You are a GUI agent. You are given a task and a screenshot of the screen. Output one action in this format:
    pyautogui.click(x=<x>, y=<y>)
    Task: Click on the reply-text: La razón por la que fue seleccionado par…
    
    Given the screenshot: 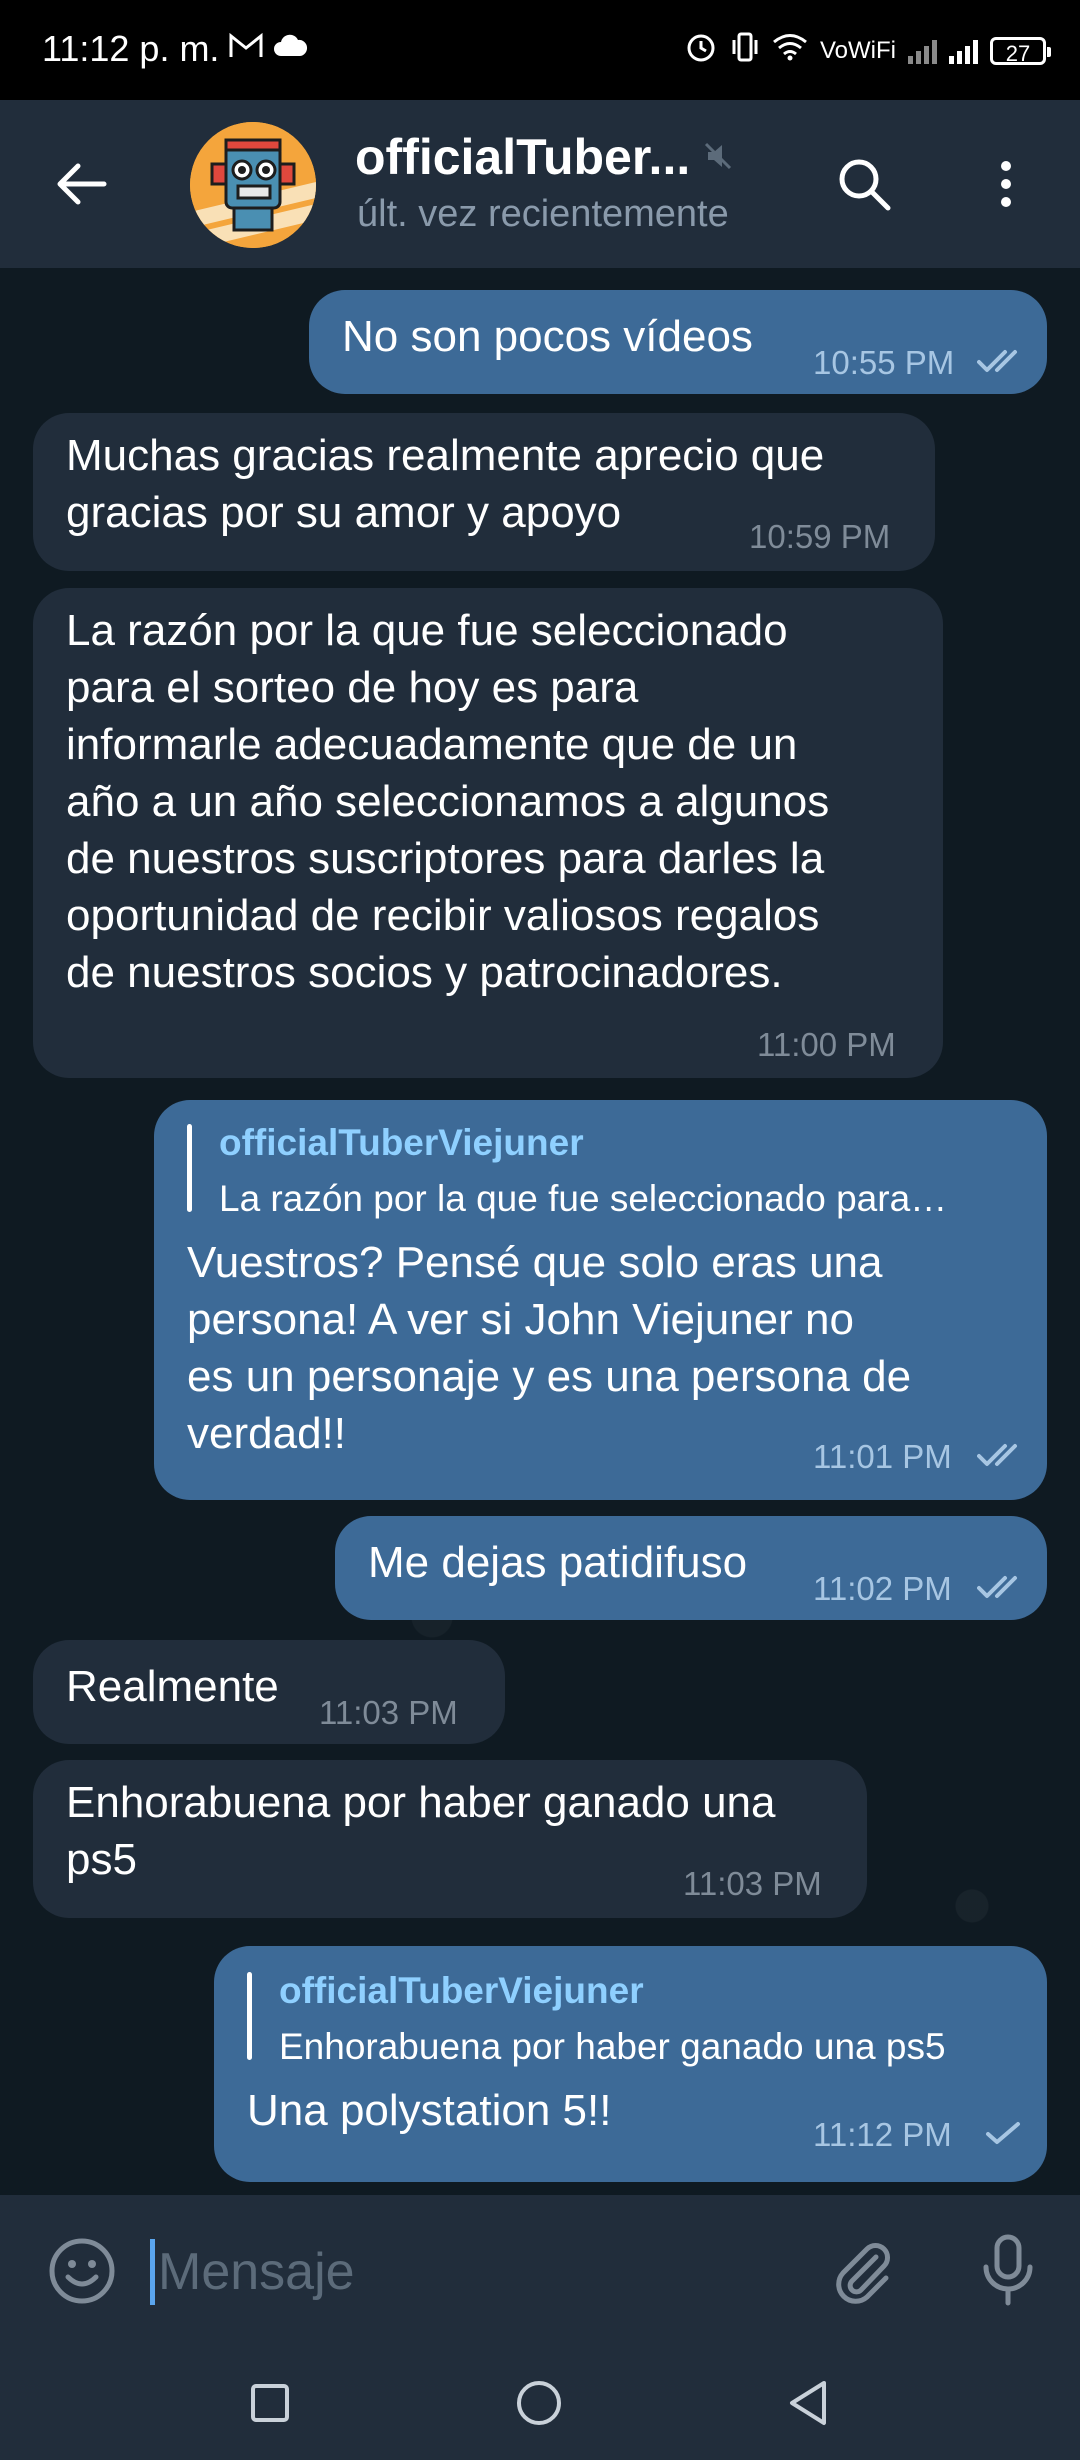 What is the action you would take?
    pyautogui.click(x=583, y=1199)
    